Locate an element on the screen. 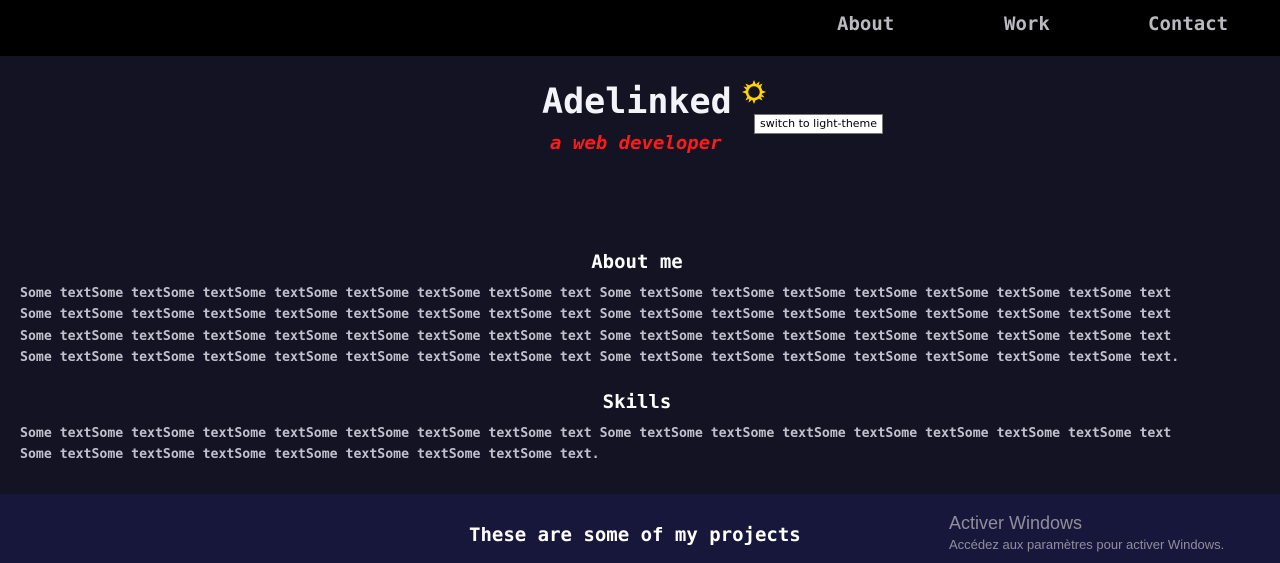  nav-link-work: Work is located at coordinates (1027, 24).